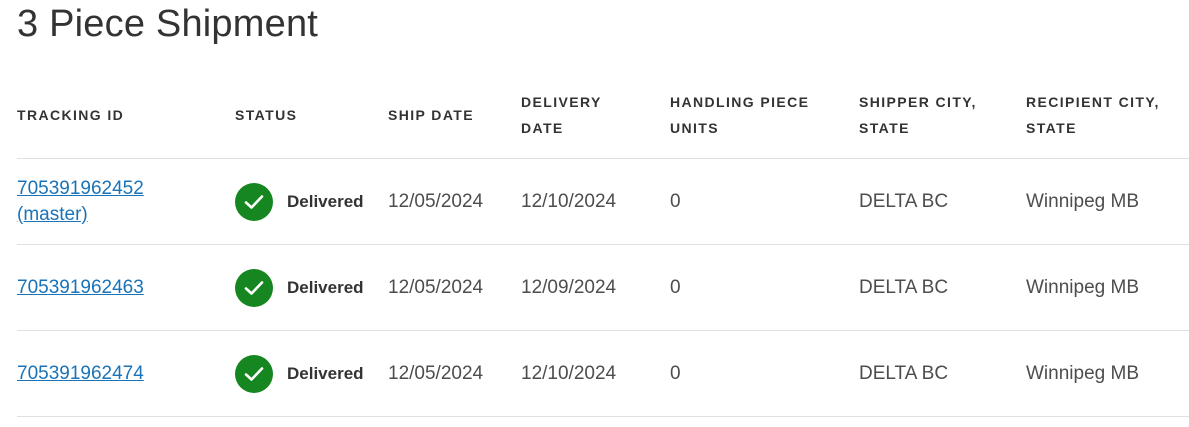 The height and width of the screenshot is (427, 1189). What do you see at coordinates (918, 102) in the screenshot?
I see `header-shipper-line1: SHIPPER CITY,` at bounding box center [918, 102].